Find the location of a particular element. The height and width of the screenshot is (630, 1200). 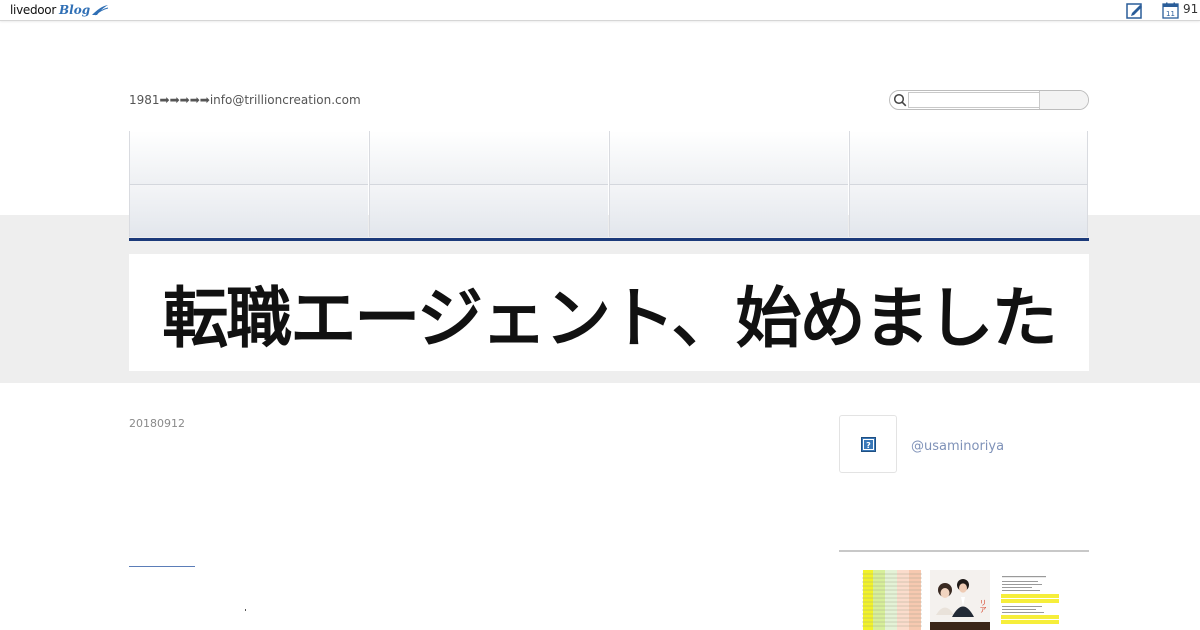

search-button is located at coordinates (1063, 100).